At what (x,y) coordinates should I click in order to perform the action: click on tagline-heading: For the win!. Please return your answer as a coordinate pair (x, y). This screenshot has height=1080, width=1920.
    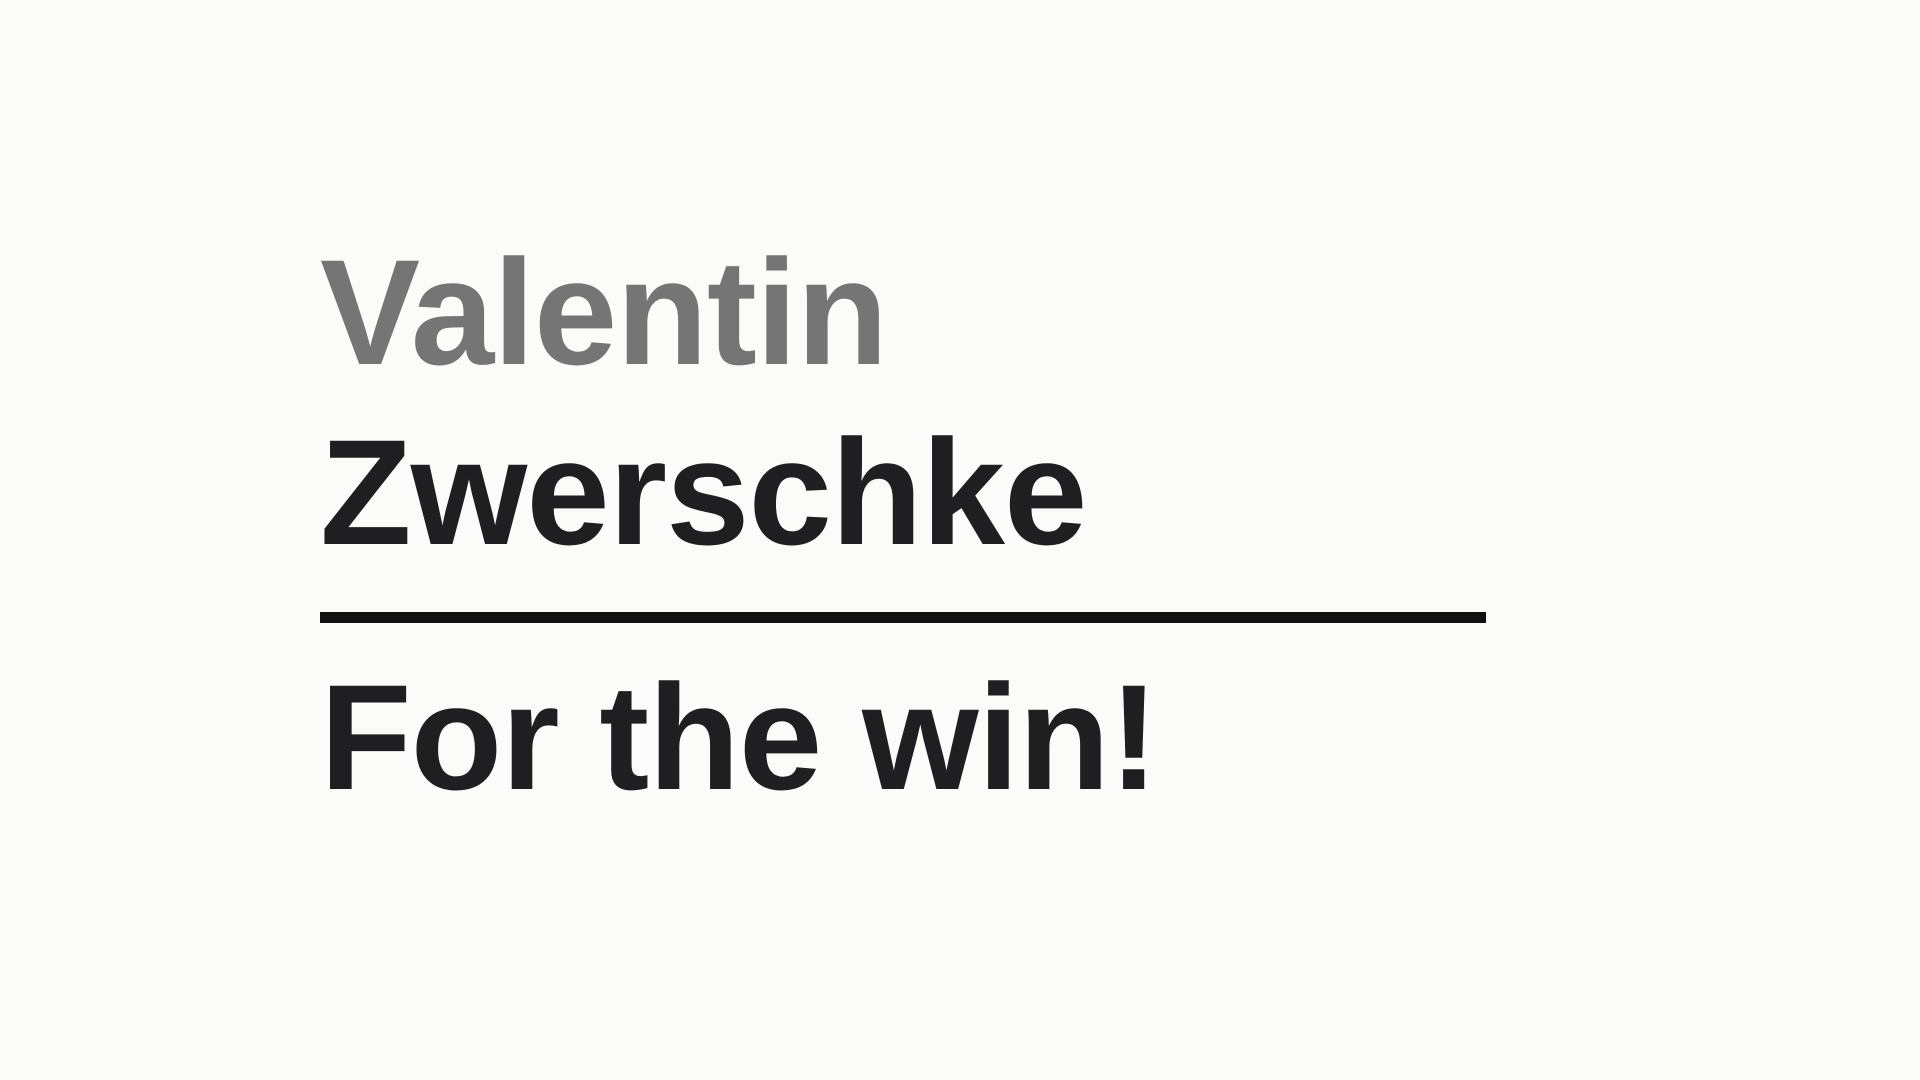
    Looking at the image, I should click on (739, 737).